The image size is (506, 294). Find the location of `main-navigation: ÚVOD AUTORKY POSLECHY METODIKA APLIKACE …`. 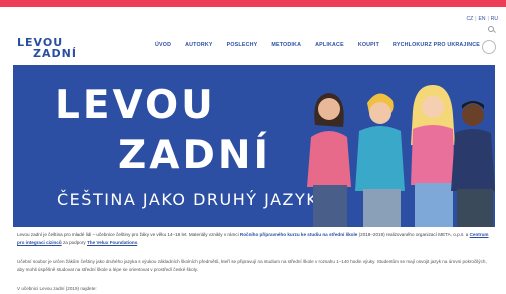

main-navigation: ÚVOD AUTORKY POSLECHY METODIKA APLIKACE … is located at coordinates (317, 45).